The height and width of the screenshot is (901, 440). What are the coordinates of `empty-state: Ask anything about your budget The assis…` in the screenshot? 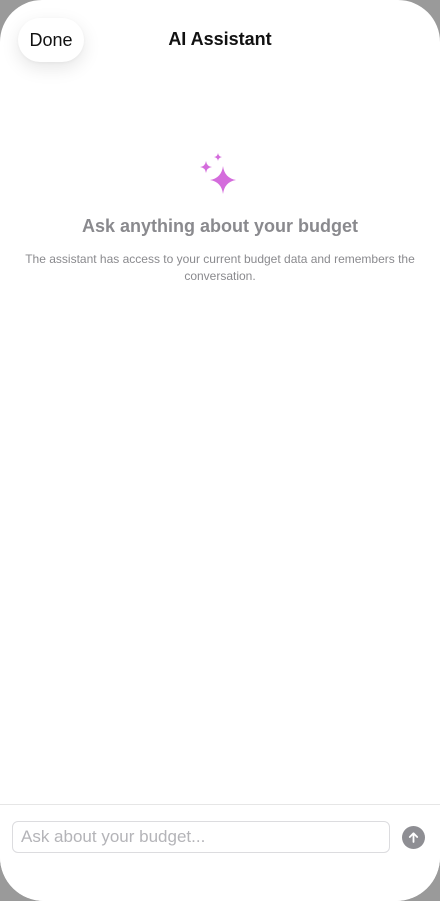 It's located at (220, 217).